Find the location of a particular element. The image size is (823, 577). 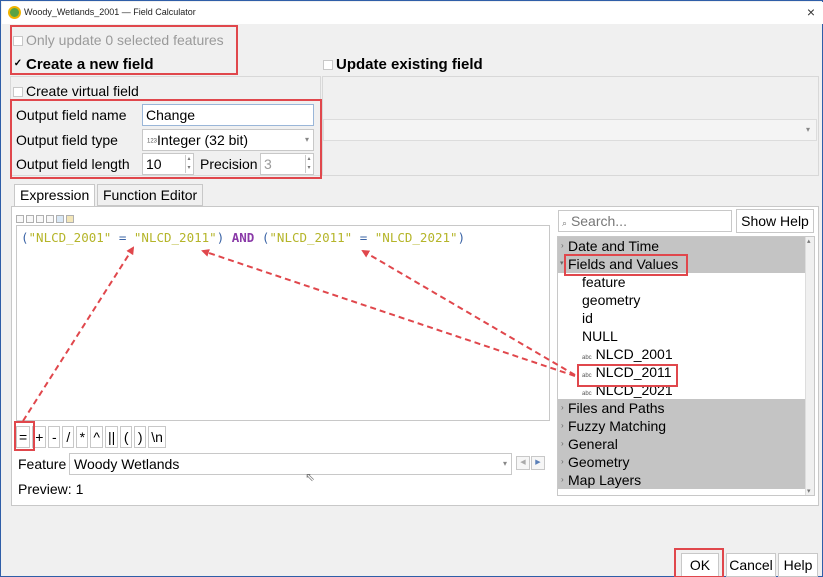

output-field-type-combo: 123Integer (32 bit) ▾ is located at coordinates (228, 140).